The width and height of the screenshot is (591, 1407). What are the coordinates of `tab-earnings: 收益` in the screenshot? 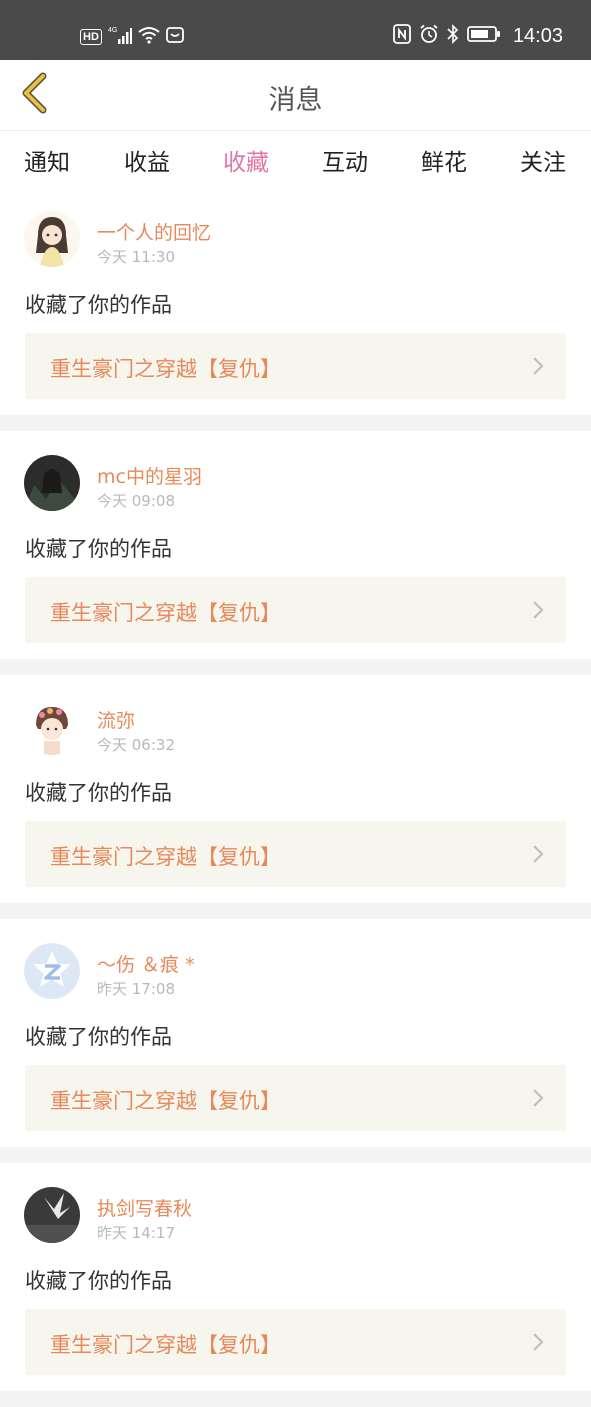 It's located at (147, 160).